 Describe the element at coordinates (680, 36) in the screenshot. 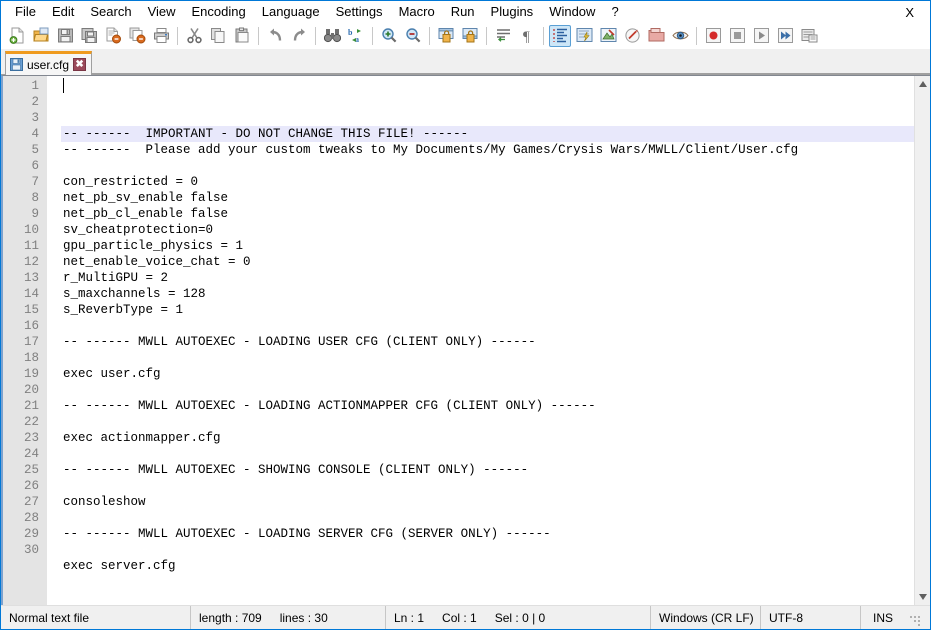

I see `monitoring-button` at that location.